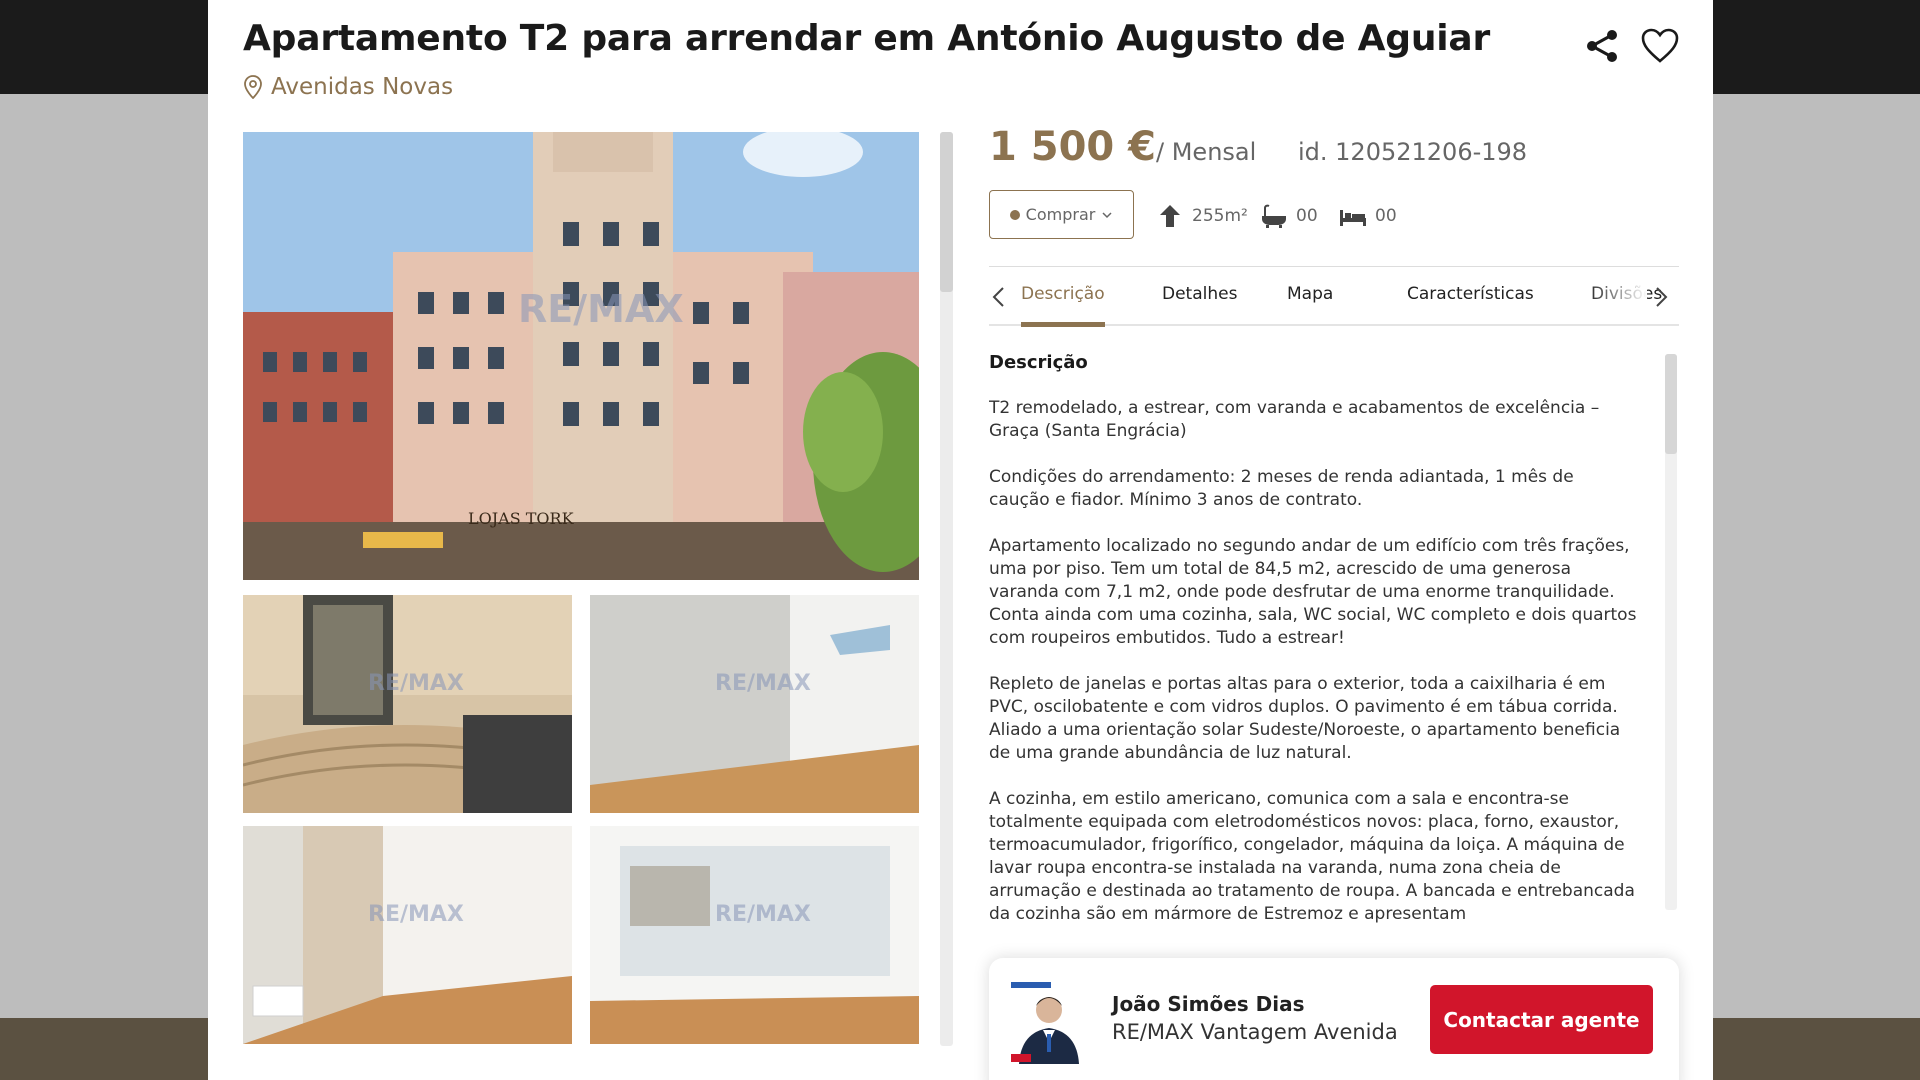 Image resolution: width=1920 pixels, height=1080 pixels. I want to click on bathtub-icon, so click(1274, 216).